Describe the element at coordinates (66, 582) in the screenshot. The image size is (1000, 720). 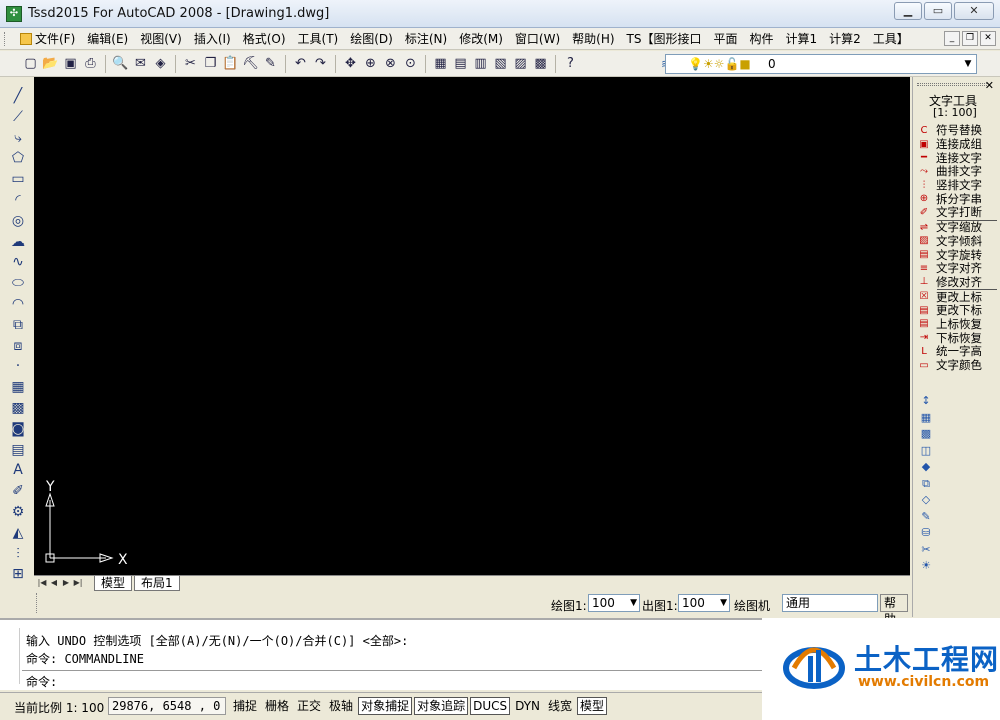
I see `next-tab-icon: ▶` at that location.